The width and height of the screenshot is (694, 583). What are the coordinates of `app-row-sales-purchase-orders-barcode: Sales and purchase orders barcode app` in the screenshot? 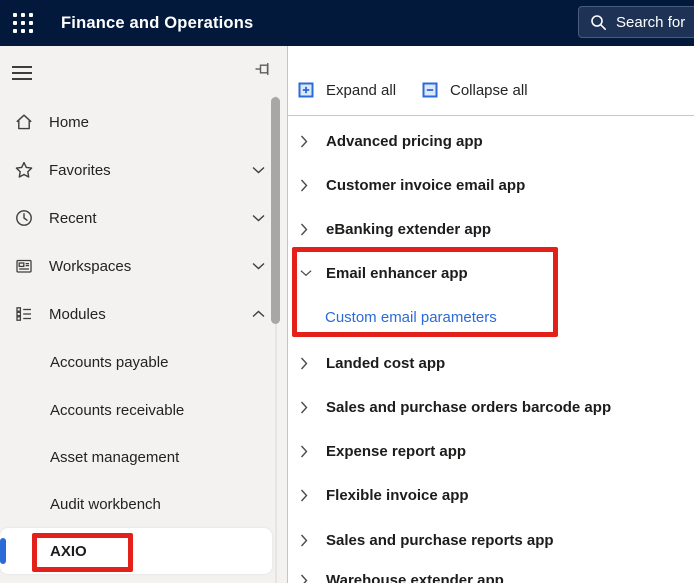 It's located at (491, 407).